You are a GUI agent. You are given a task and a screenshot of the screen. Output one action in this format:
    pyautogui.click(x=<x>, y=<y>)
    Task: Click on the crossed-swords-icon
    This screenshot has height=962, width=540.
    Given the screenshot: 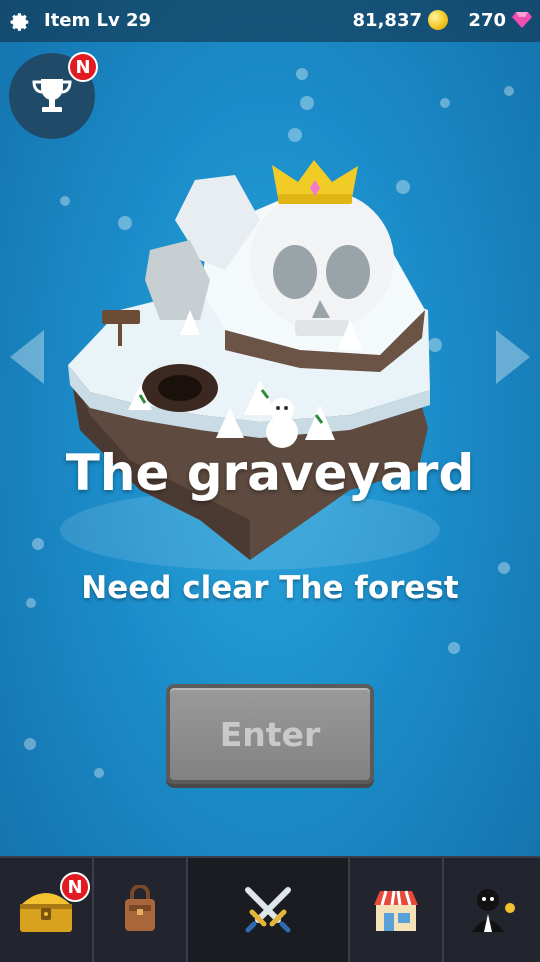 What is the action you would take?
    pyautogui.click(x=268, y=910)
    